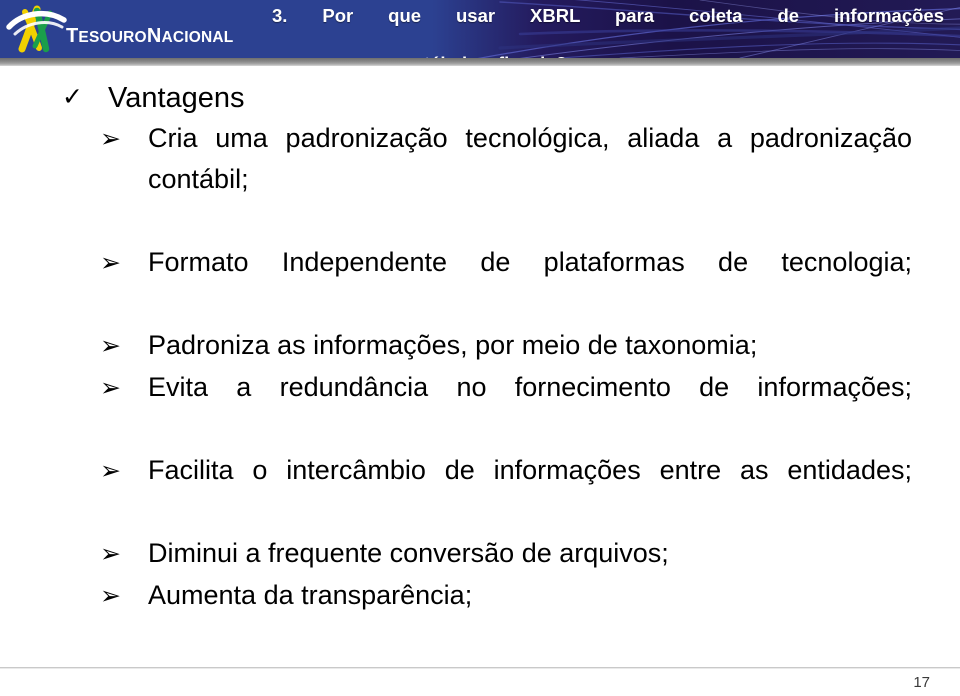  I want to click on footer-divider-highlight, so click(480, 668).